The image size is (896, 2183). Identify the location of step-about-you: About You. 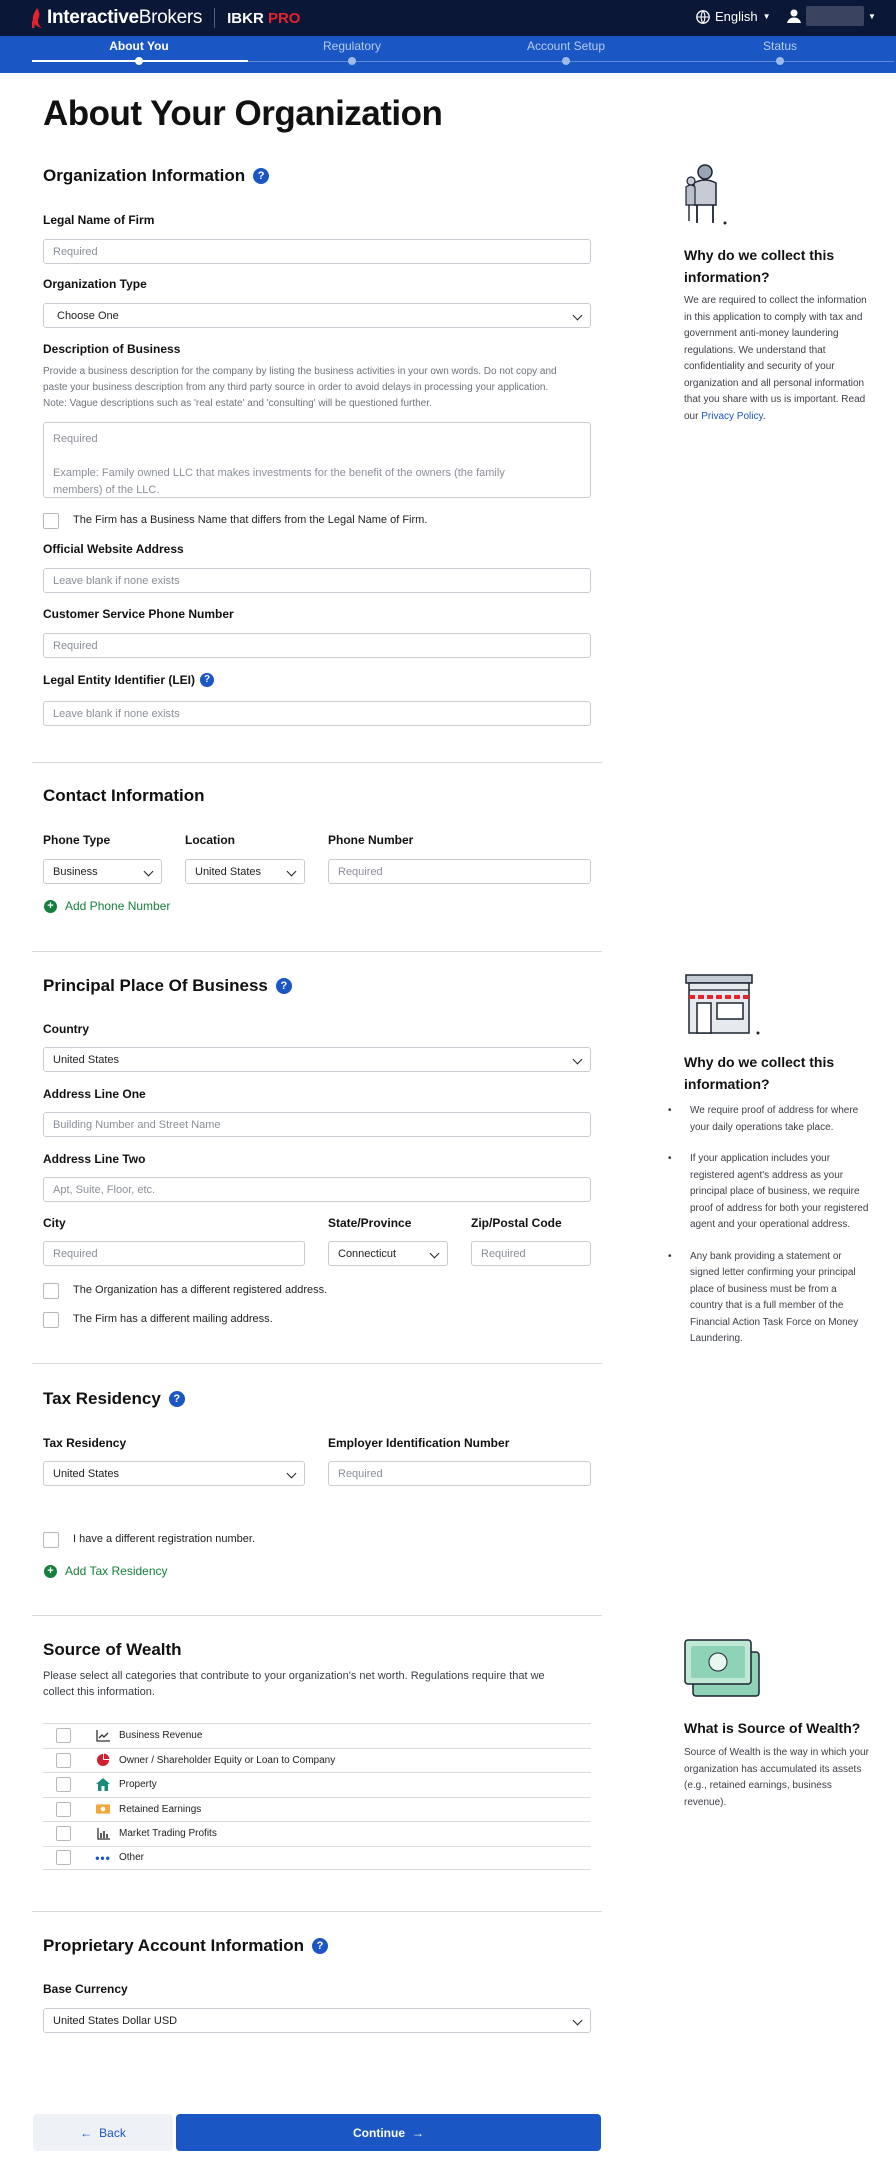
(139, 46).